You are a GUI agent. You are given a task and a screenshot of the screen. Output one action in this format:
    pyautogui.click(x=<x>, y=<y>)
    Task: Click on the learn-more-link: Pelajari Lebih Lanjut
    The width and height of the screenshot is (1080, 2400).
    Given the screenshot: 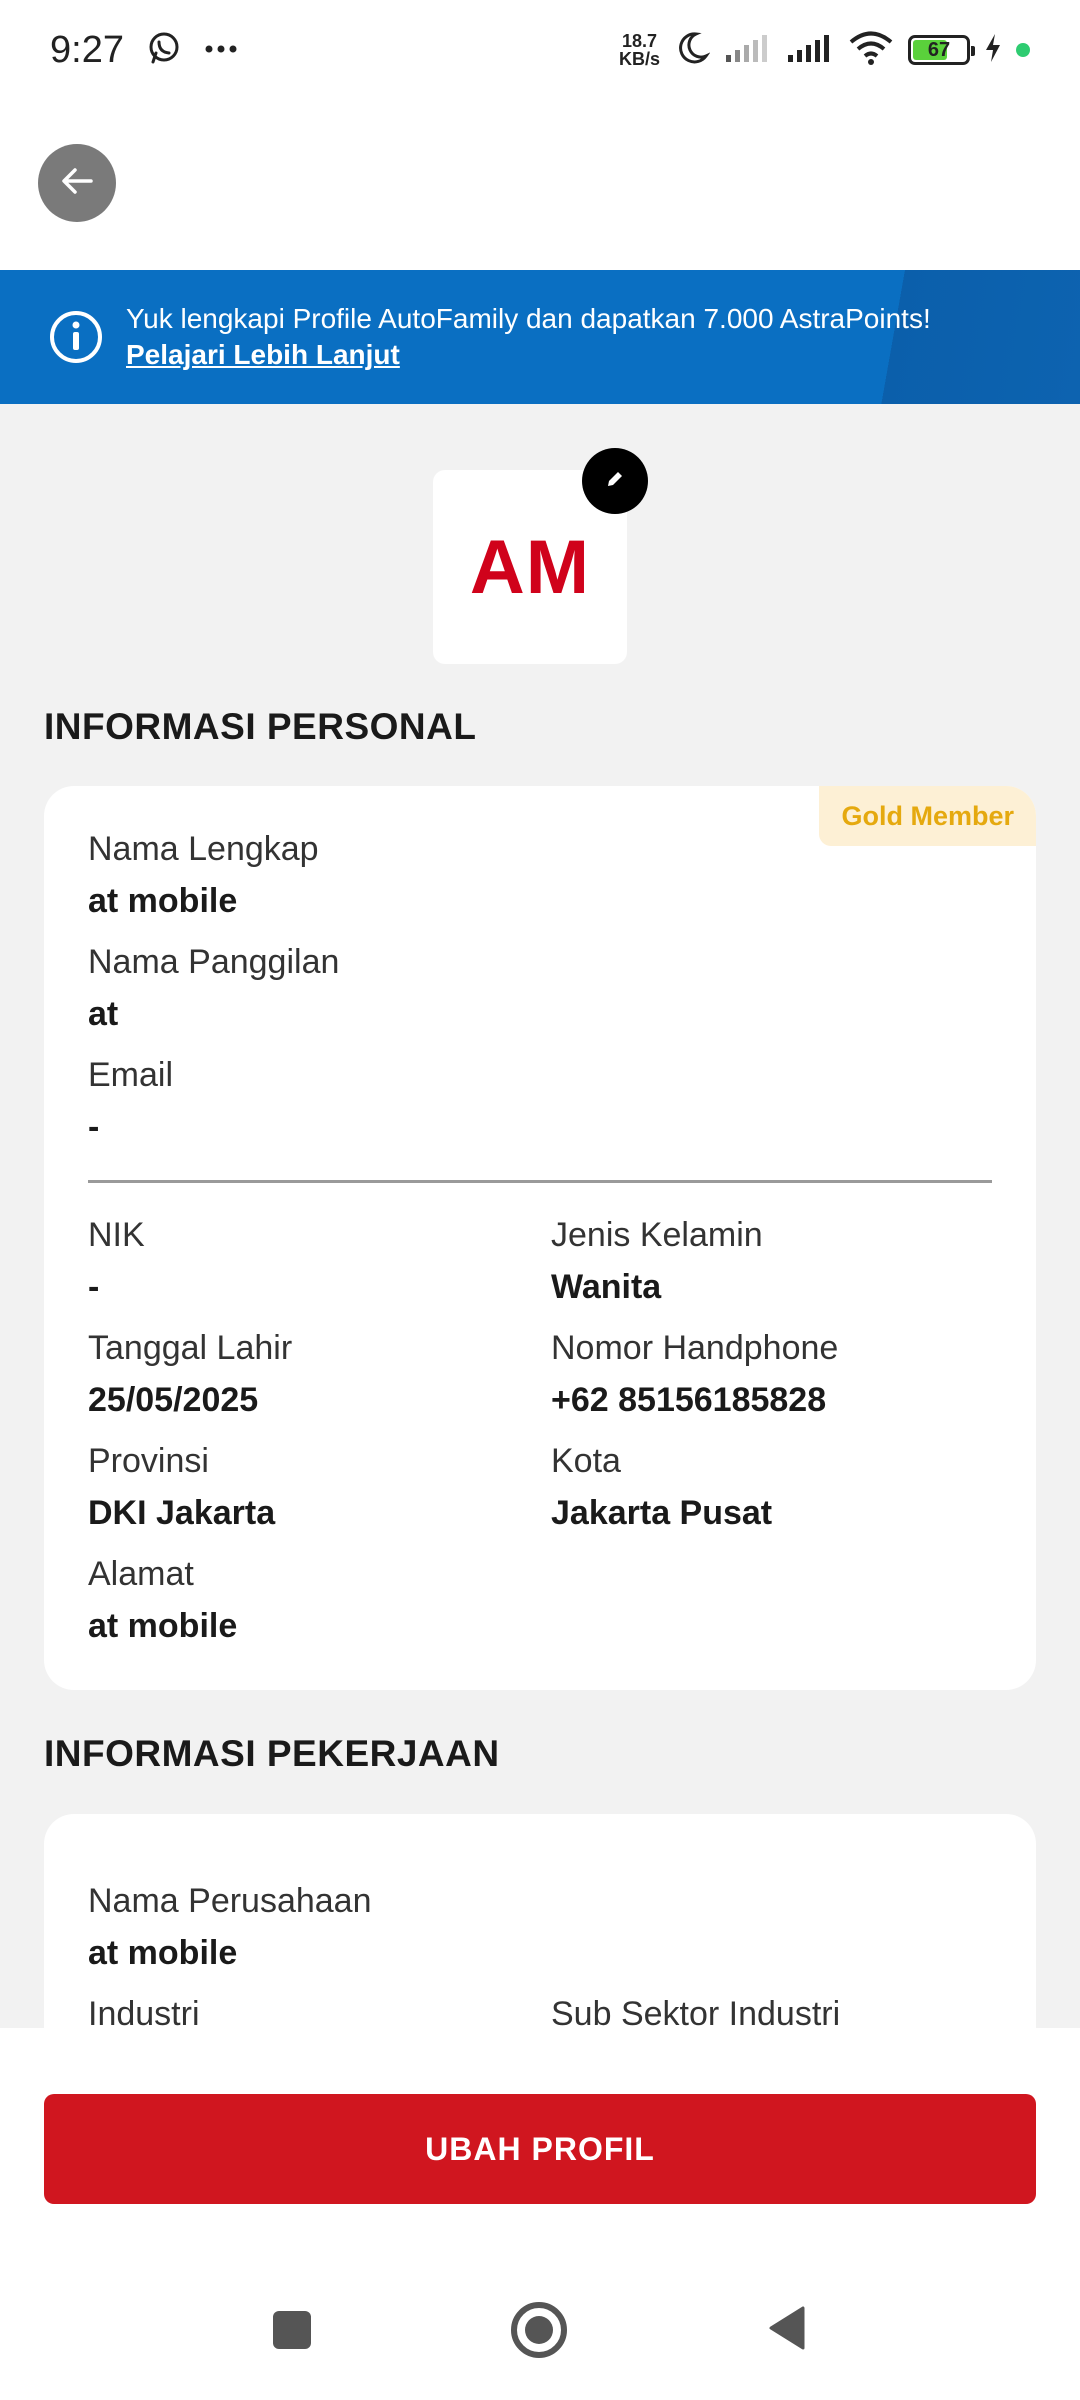 What is the action you would take?
    pyautogui.click(x=528, y=355)
    